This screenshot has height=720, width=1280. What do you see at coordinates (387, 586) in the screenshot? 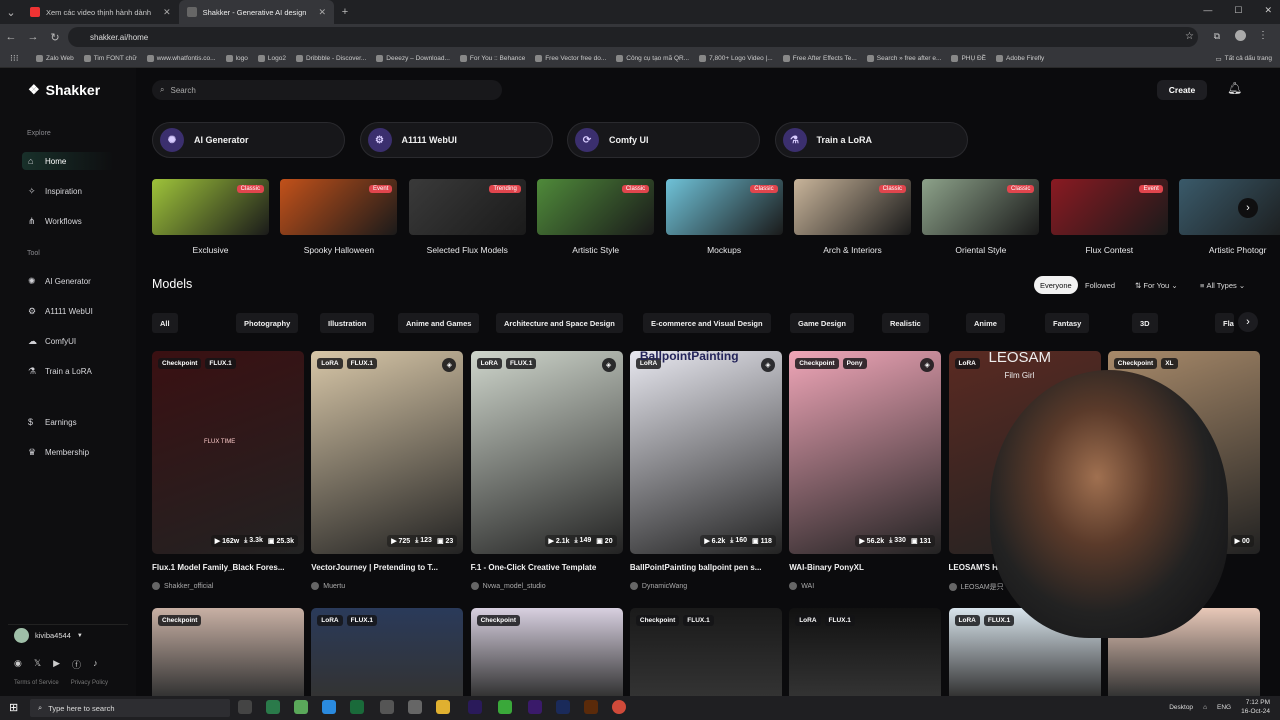
I see `model-author: Muertu` at bounding box center [387, 586].